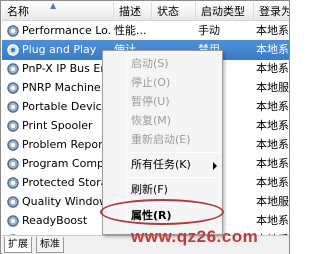 This screenshot has height=254, width=320. What do you see at coordinates (150, 64) in the screenshot?
I see `menu-item-start: 启动(S)` at bounding box center [150, 64].